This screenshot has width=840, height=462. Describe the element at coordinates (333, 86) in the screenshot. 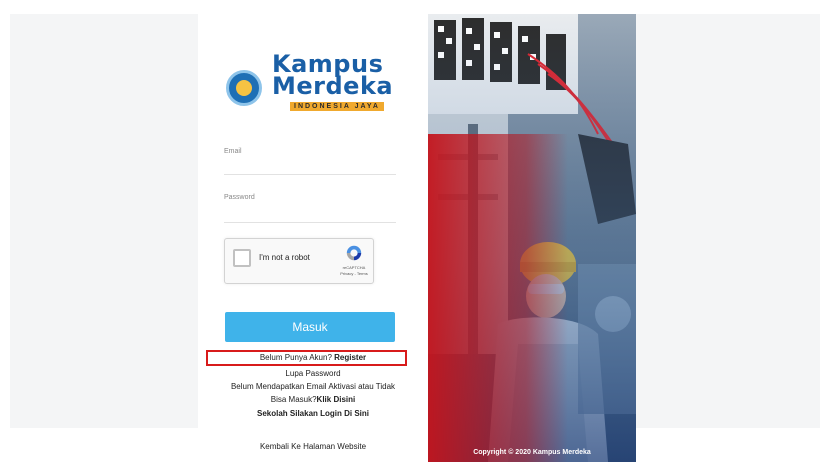

I see `logo-text-line2: Merdeka` at that location.